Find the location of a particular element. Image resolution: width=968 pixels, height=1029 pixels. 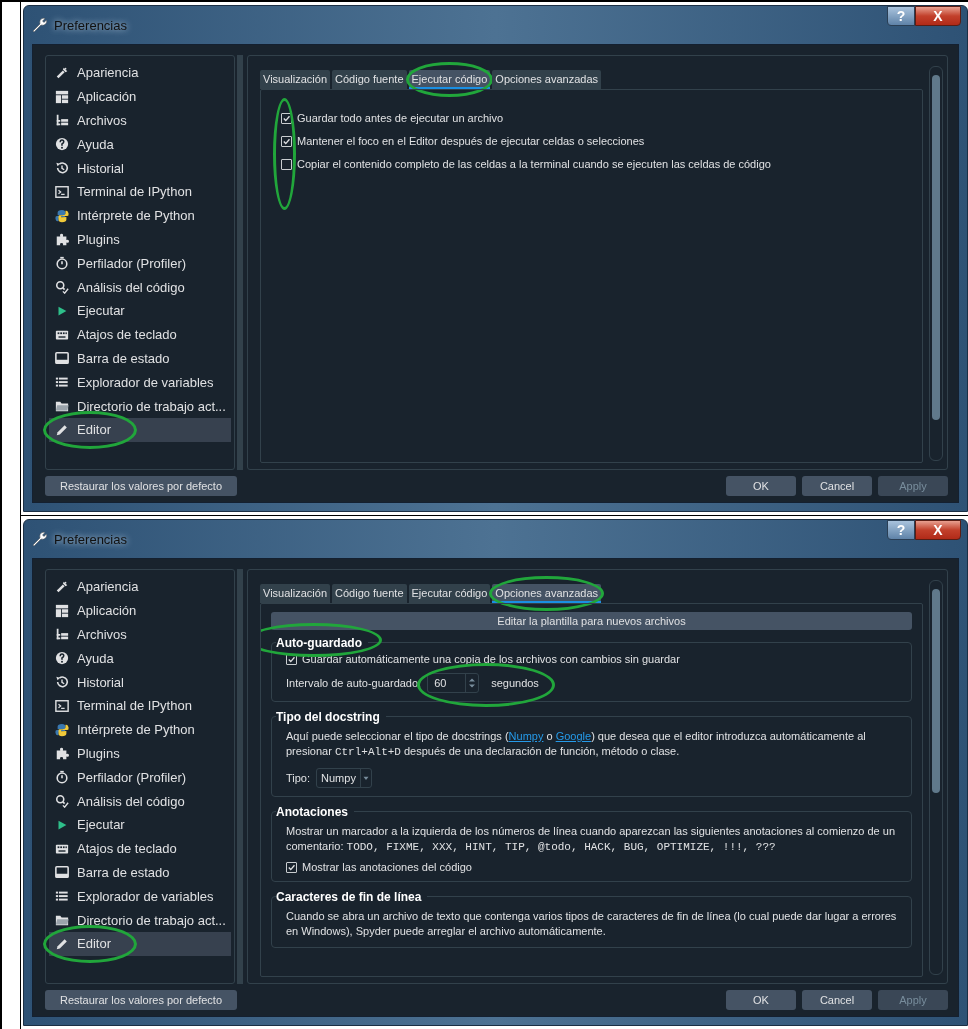

description-text: Aquí puede seleccionar el tipo de docstrings (Numpy o Google) que desea que el editor introduzca automáticamente al presionar Ctrl+Alt+D después de una declaración de función, método o clase. is located at coordinates (576, 744).